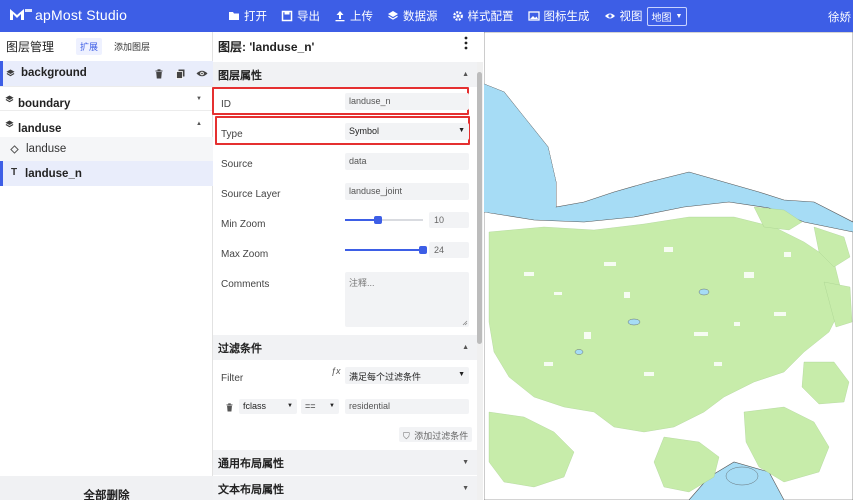 This screenshot has width=853, height=500. What do you see at coordinates (407, 406) in the screenshot?
I see `filter-value-input: residential` at bounding box center [407, 406].